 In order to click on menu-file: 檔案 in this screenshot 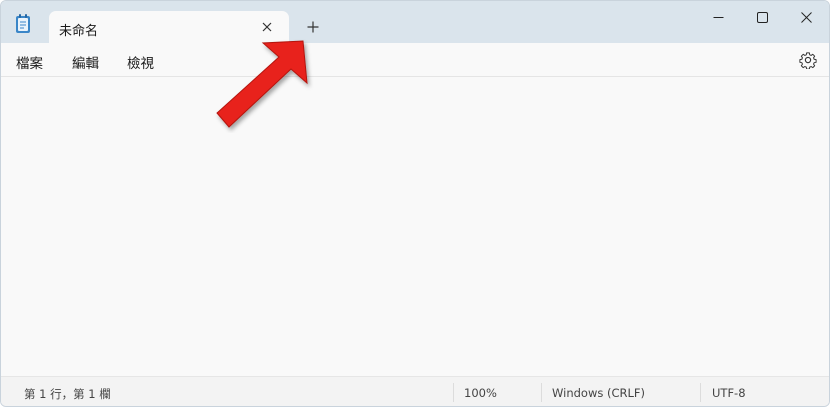, I will do `click(29, 62)`.